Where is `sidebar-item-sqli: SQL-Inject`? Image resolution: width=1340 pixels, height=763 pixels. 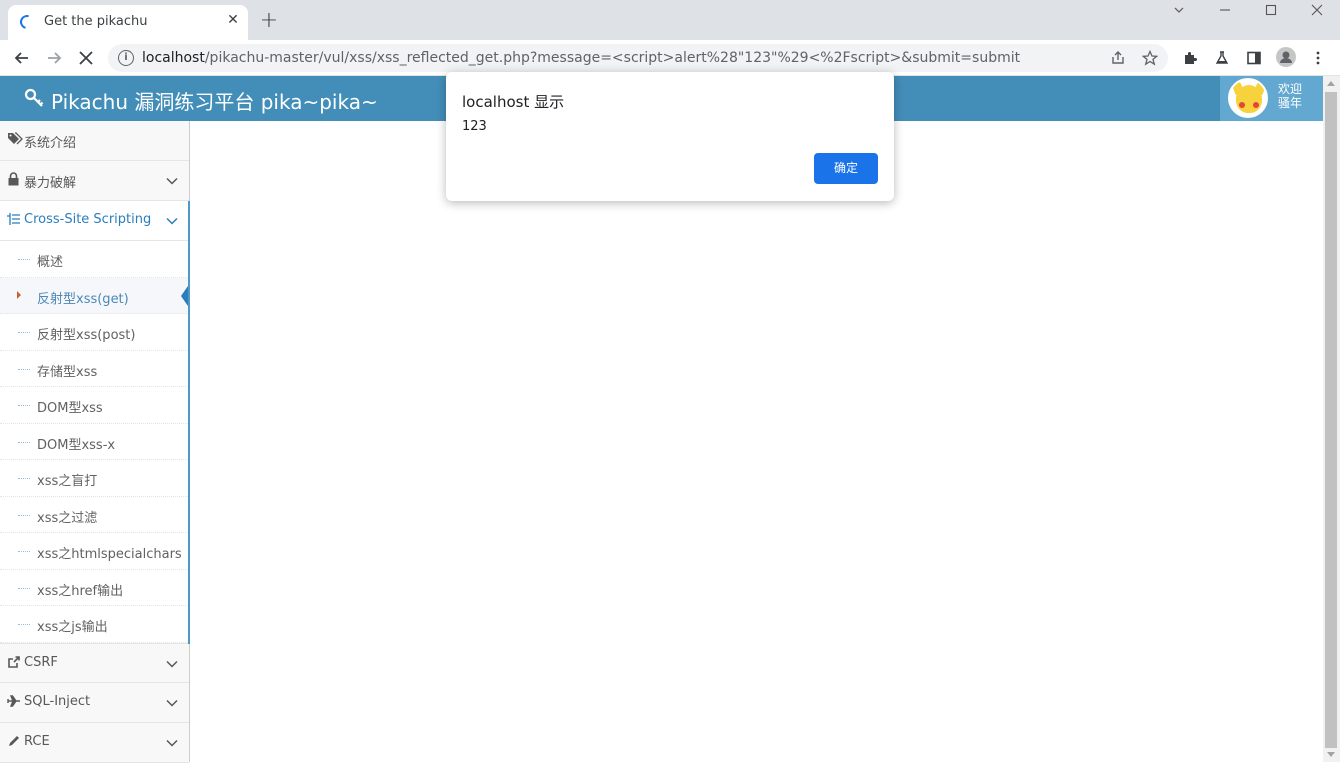
sidebar-item-sqli: SQL-Inject is located at coordinates (94, 703).